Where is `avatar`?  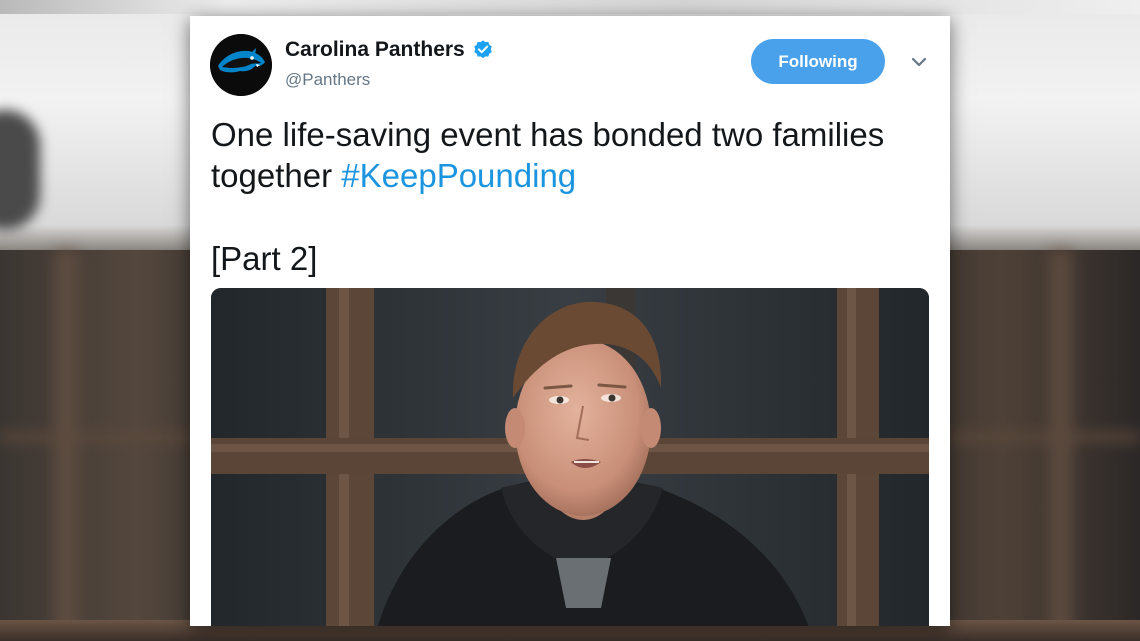 avatar is located at coordinates (241, 65).